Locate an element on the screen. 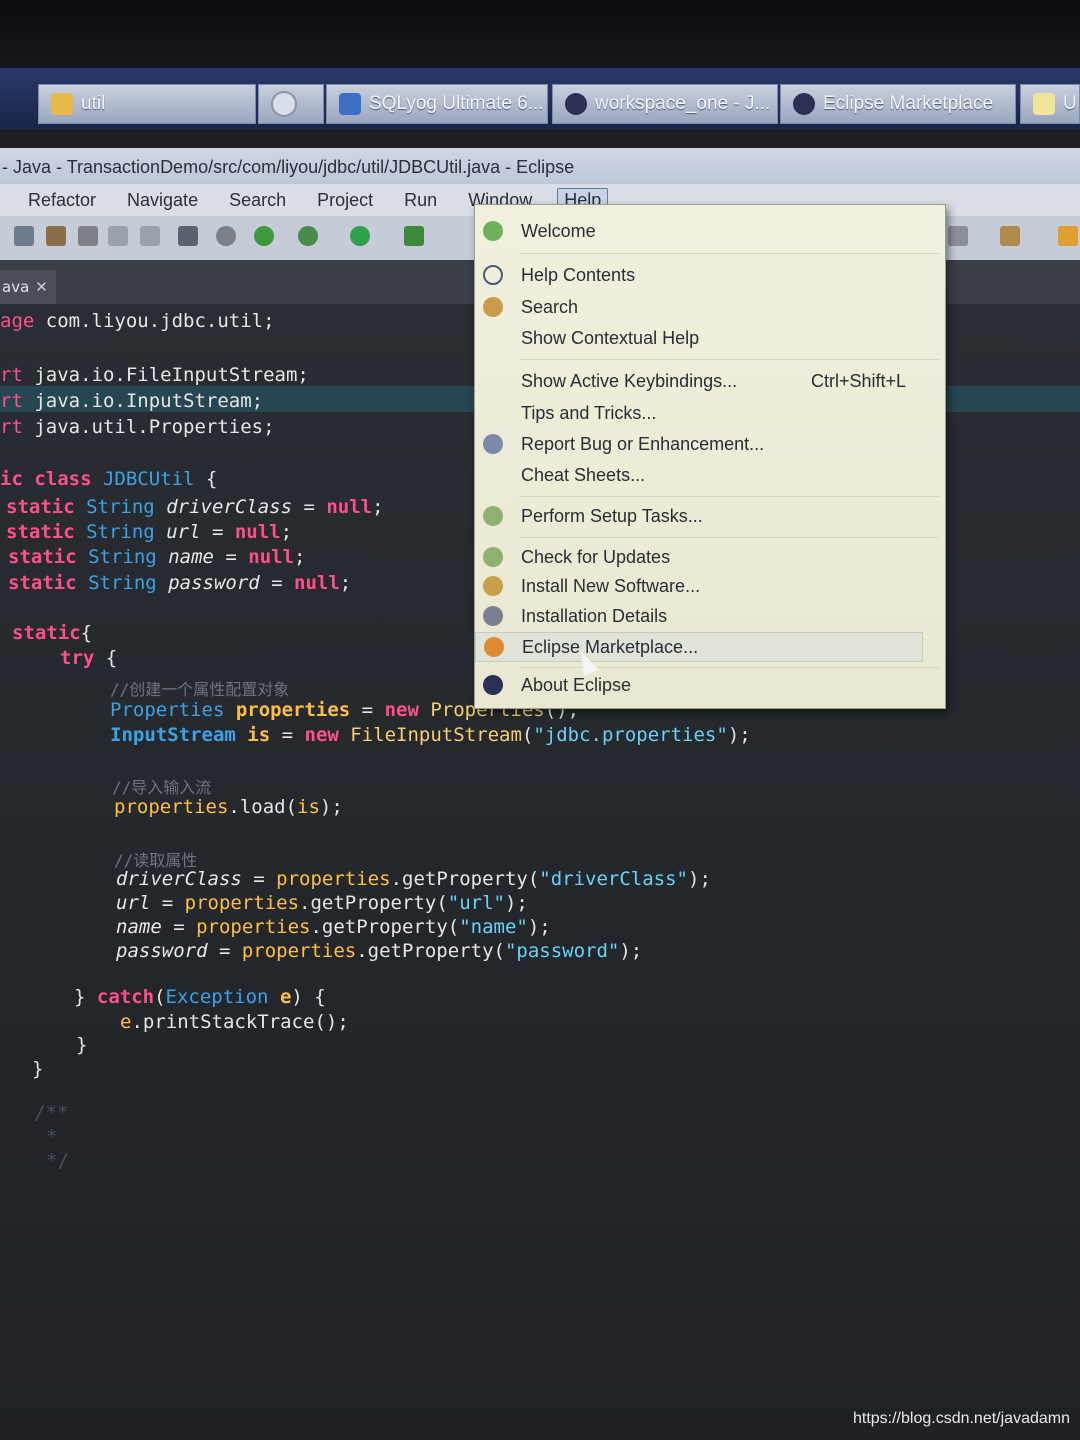 Image resolution: width=1080 pixels, height=1440 pixels. sqlyog-icon is located at coordinates (350, 104).